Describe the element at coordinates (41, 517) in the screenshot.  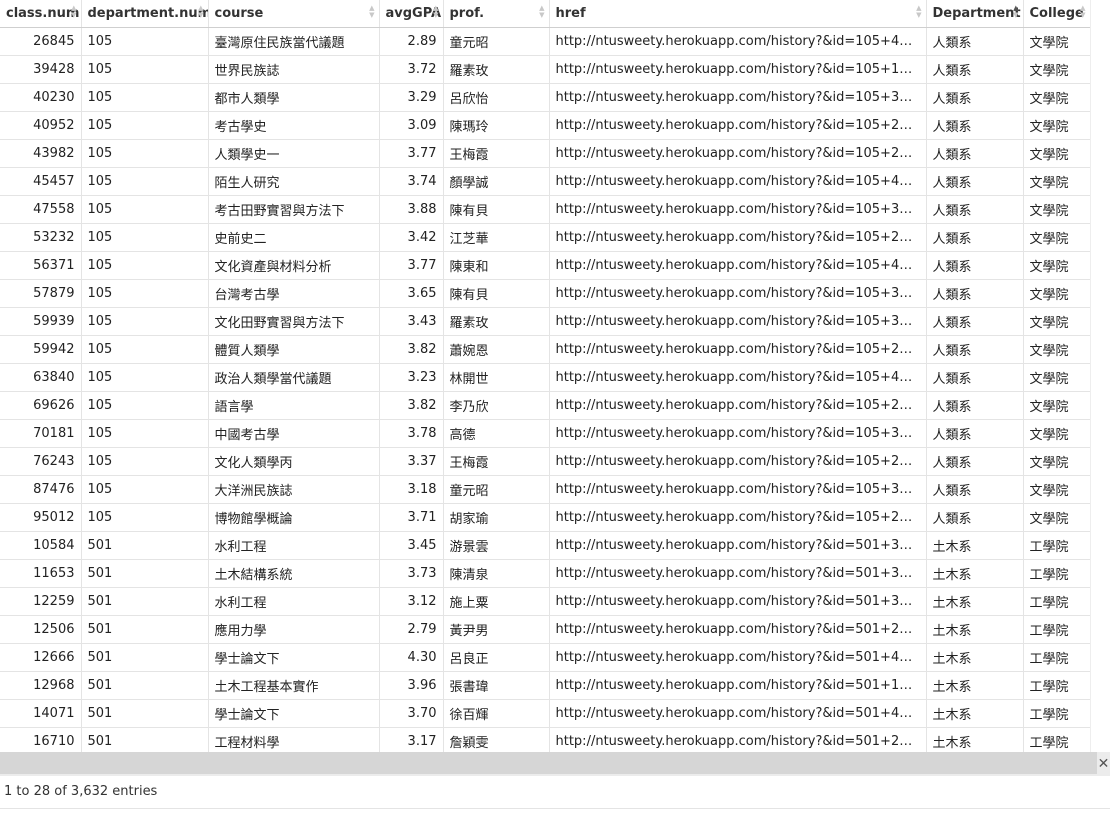
I see `table-cell: 95012` at that location.